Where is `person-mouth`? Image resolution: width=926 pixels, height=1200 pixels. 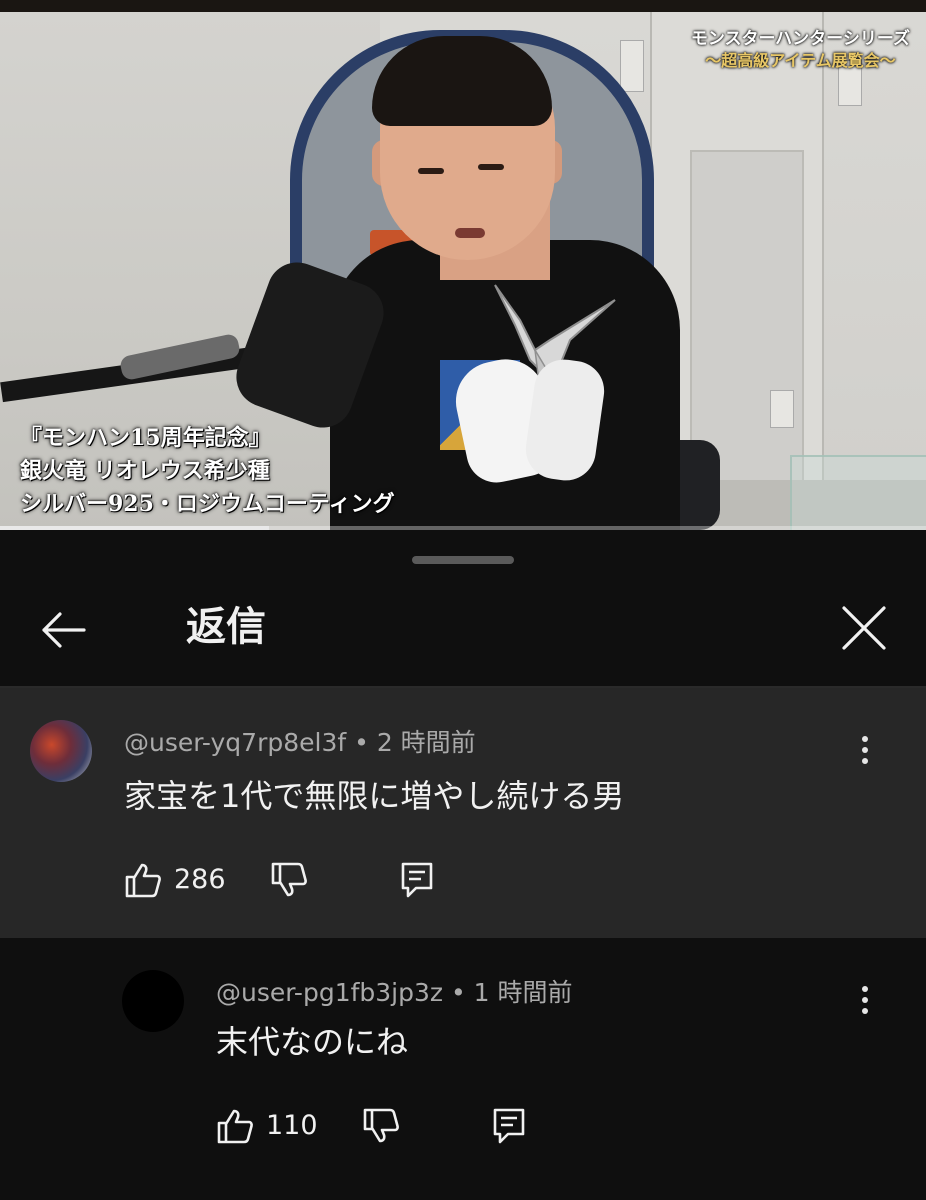 person-mouth is located at coordinates (470, 233).